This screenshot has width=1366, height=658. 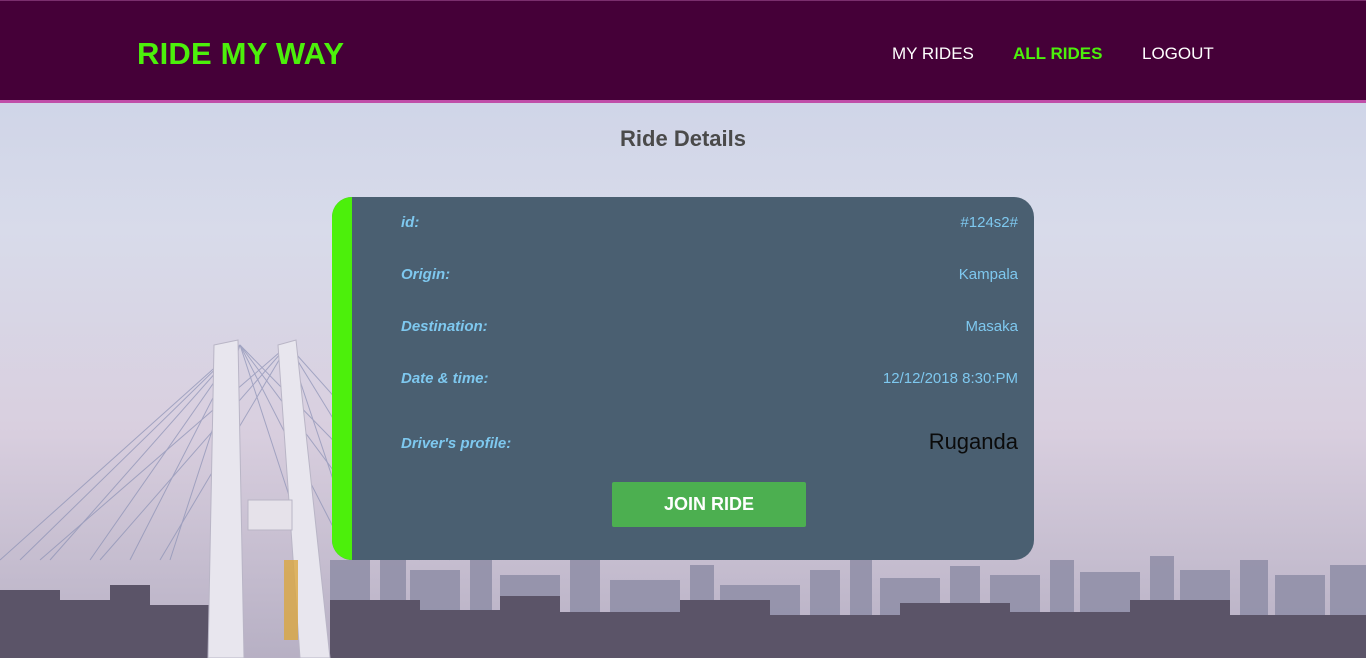 I want to click on origin-value: Kampala, so click(x=988, y=274).